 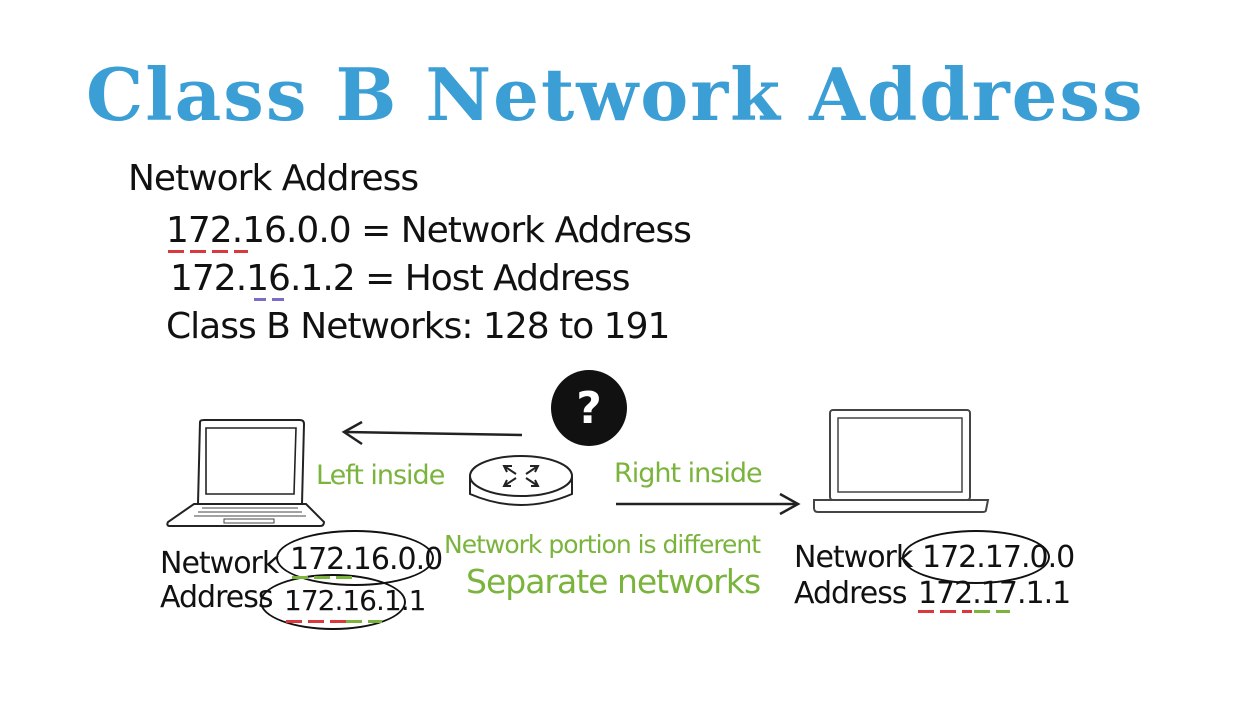 I want to click on host-portion-underline, so click(x=272, y=299).